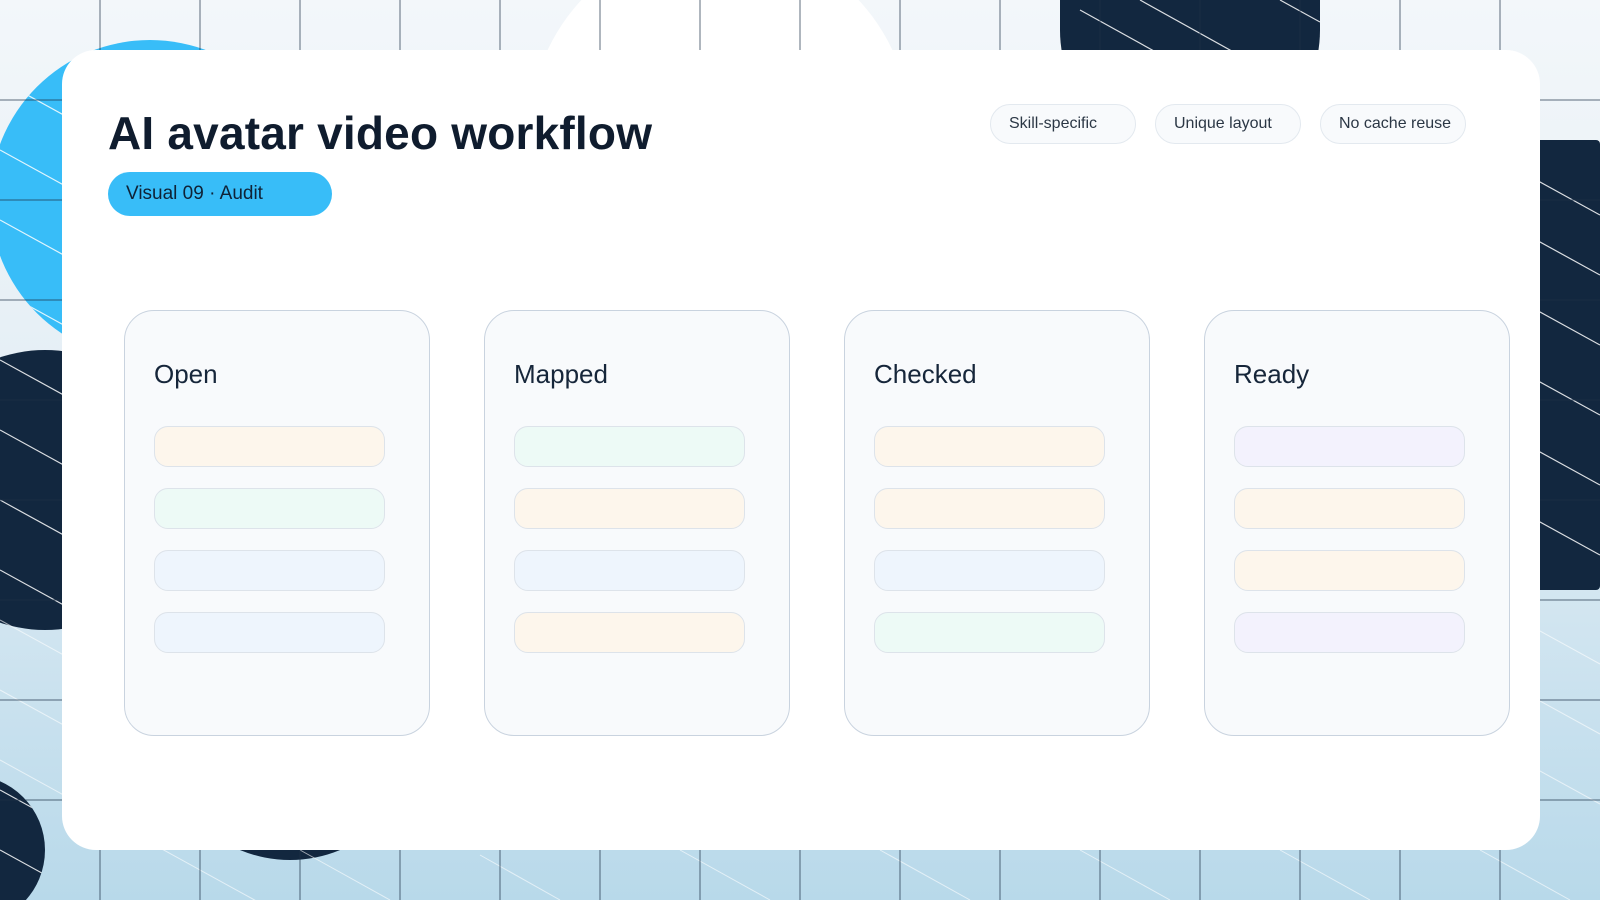 This screenshot has height=900, width=1600. I want to click on column-title: Mapped, so click(561, 374).